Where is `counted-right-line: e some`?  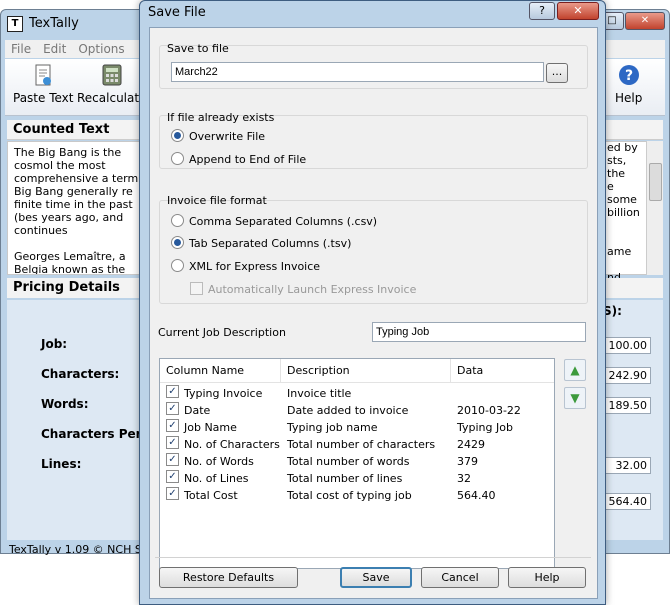 counted-right-line: e some is located at coordinates (622, 193).